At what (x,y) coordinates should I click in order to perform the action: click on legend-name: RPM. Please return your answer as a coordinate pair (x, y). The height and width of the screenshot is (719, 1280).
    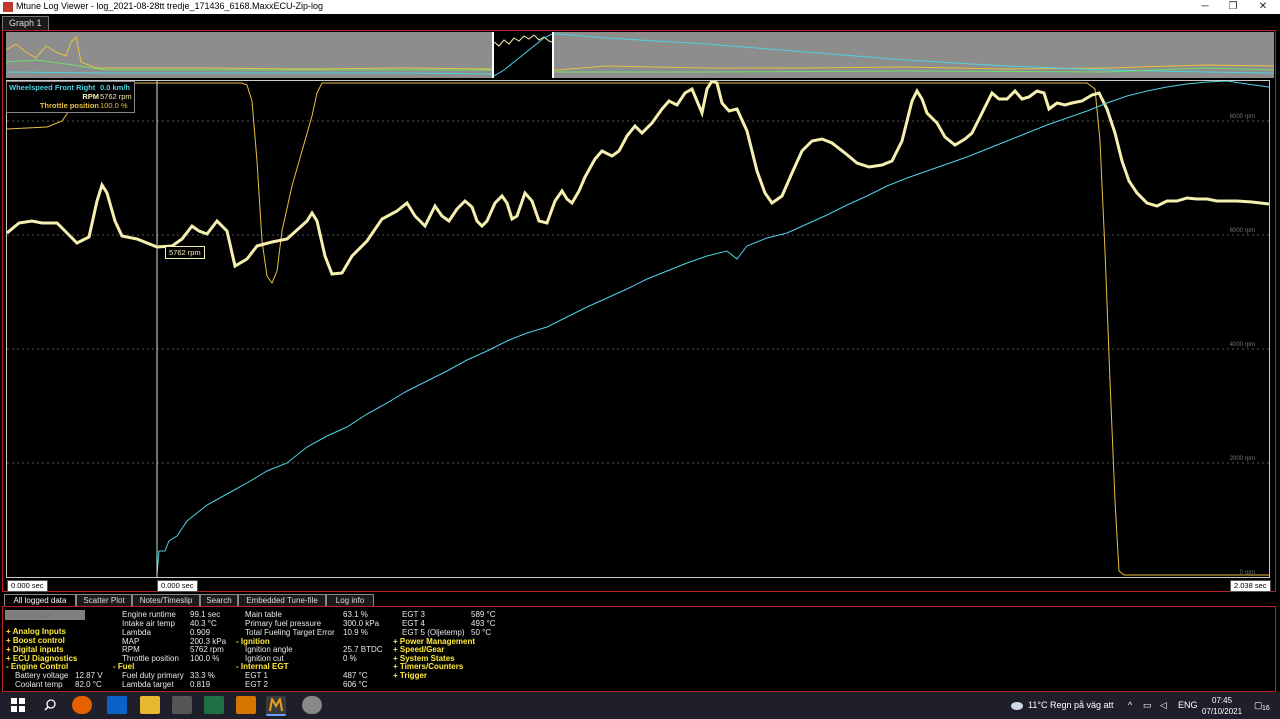
    Looking at the image, I should click on (90, 96).